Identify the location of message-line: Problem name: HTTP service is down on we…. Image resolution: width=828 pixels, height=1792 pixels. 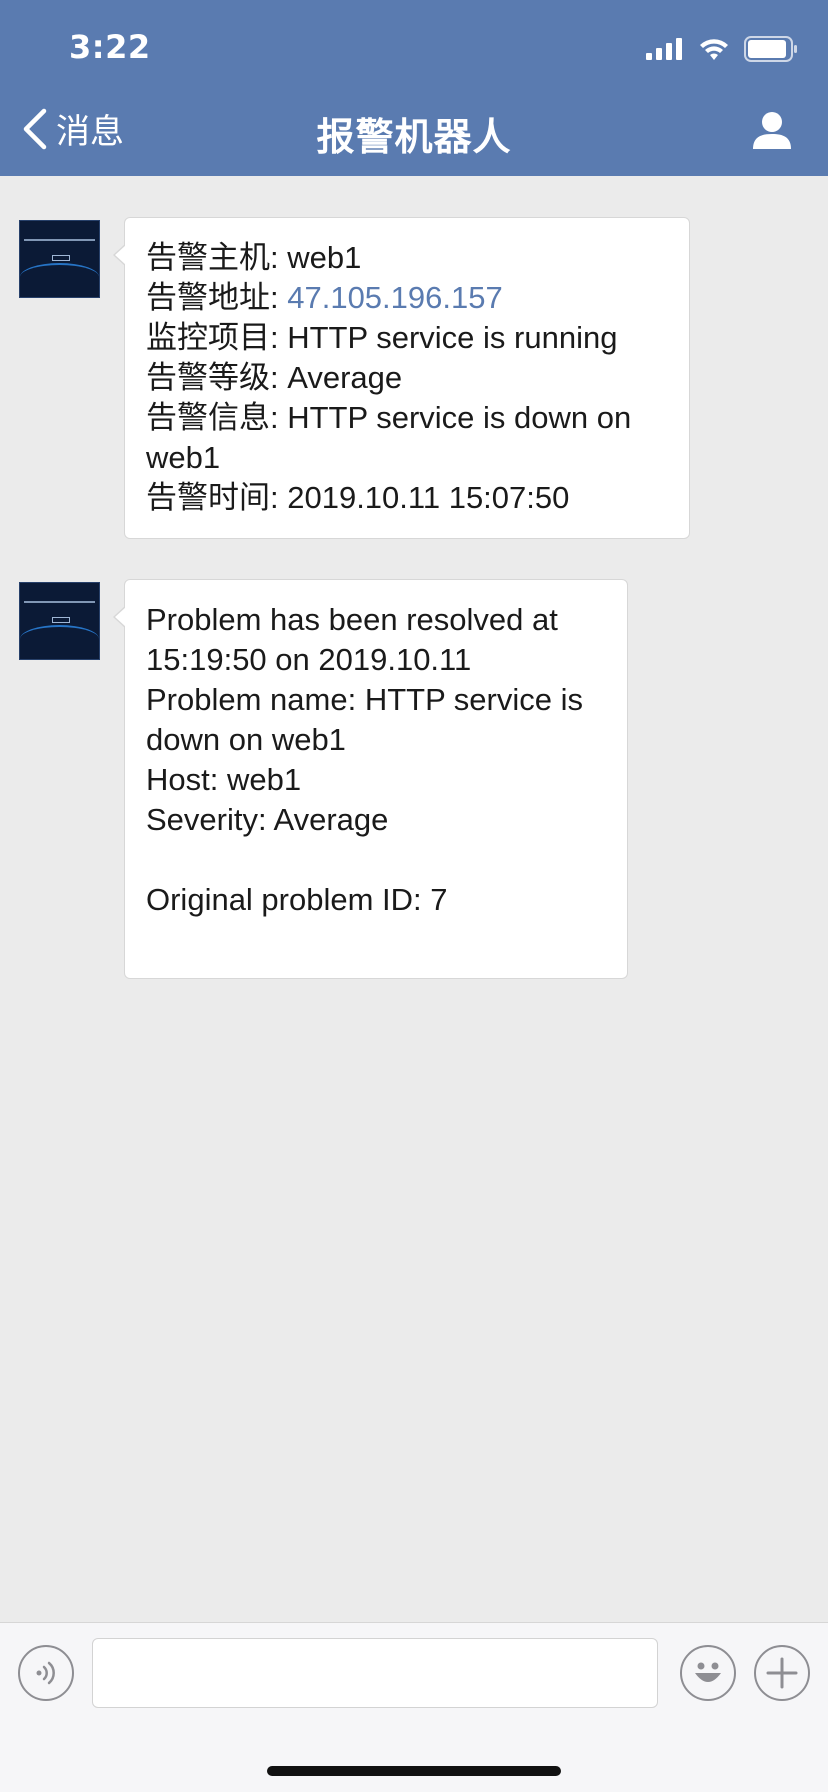
(369, 719).